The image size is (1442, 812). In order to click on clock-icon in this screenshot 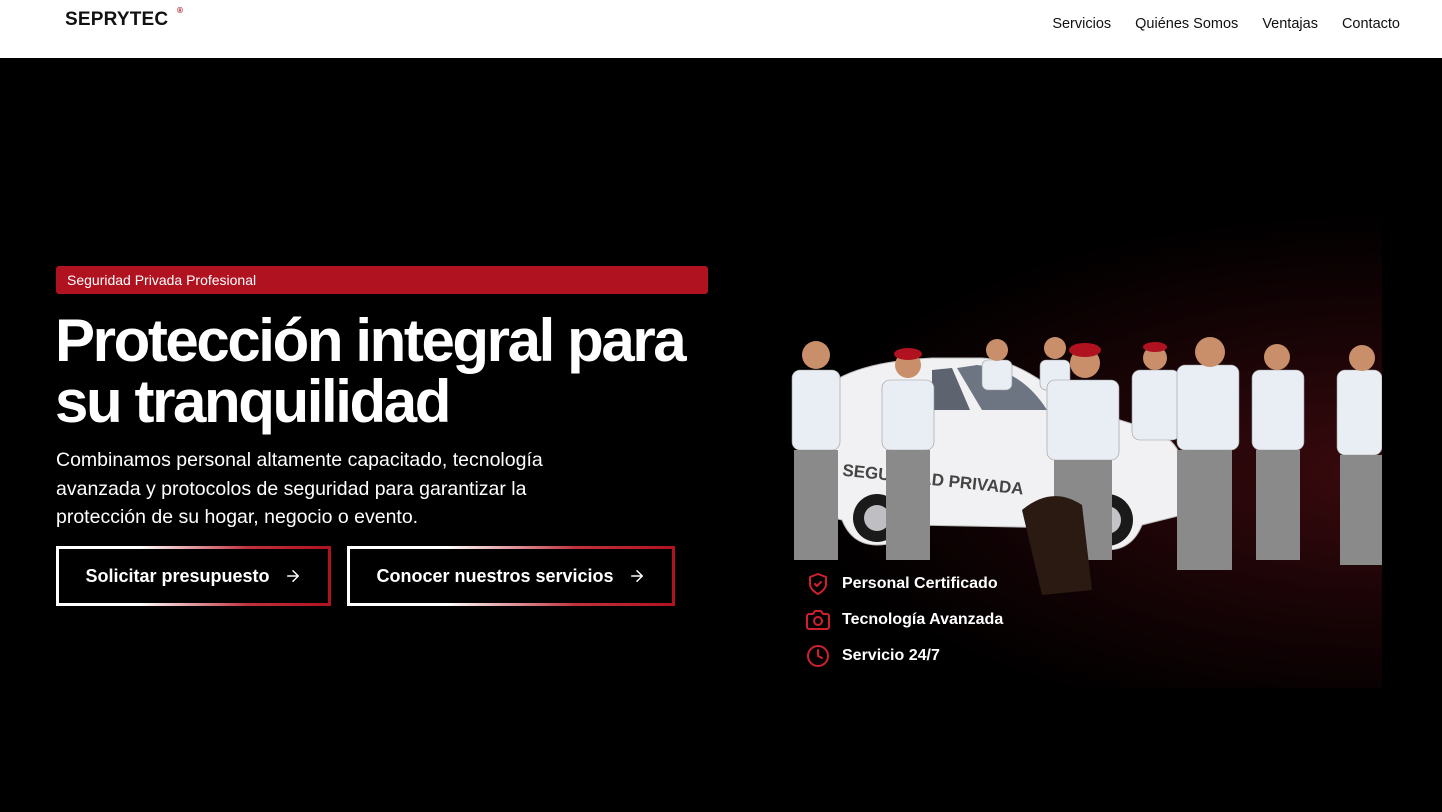, I will do `click(818, 656)`.